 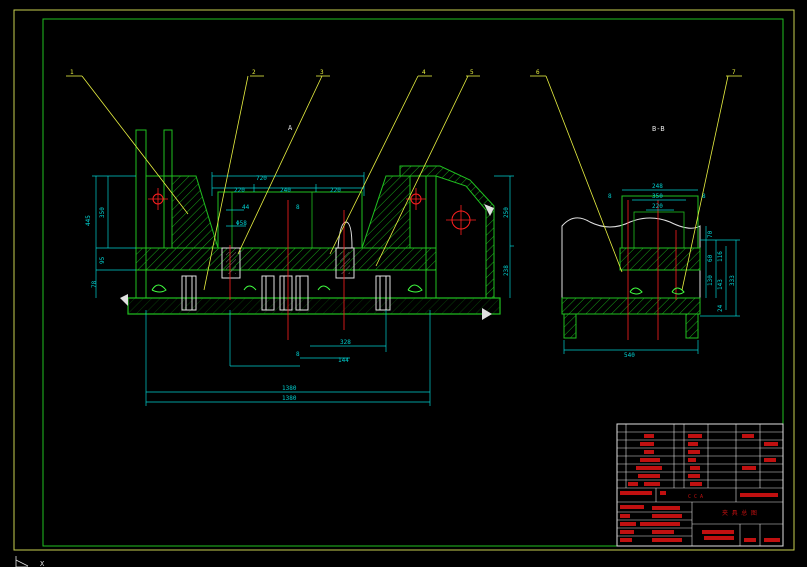 I want to click on side-view, so click(x=631, y=267).